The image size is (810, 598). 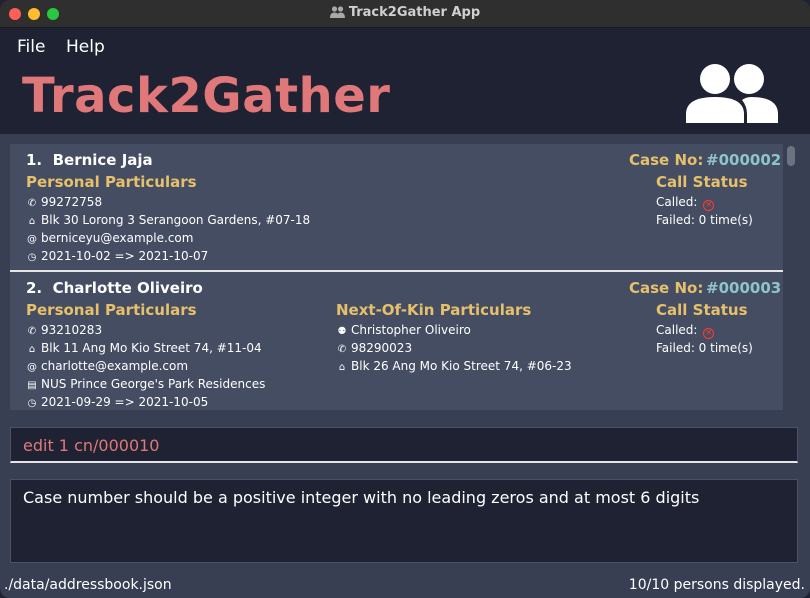 I want to click on period-line: ◷ 2021-10-02 => 2021-10-07, so click(x=117, y=256).